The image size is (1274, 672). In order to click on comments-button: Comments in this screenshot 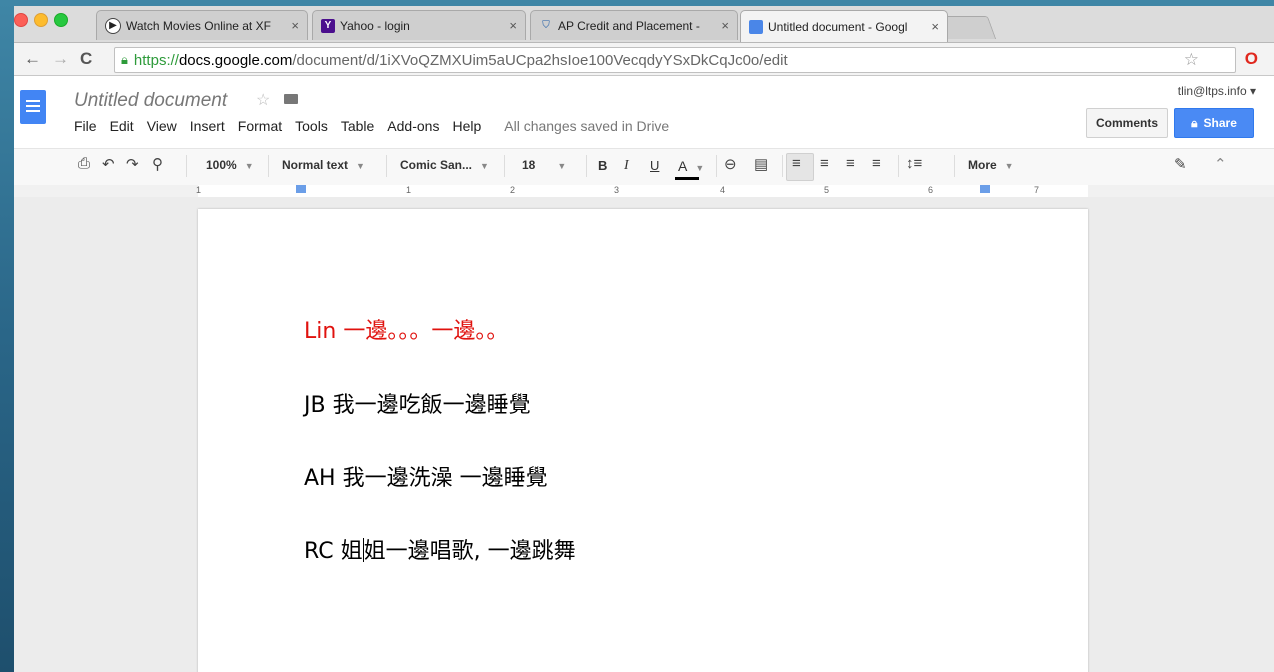, I will do `click(1127, 123)`.